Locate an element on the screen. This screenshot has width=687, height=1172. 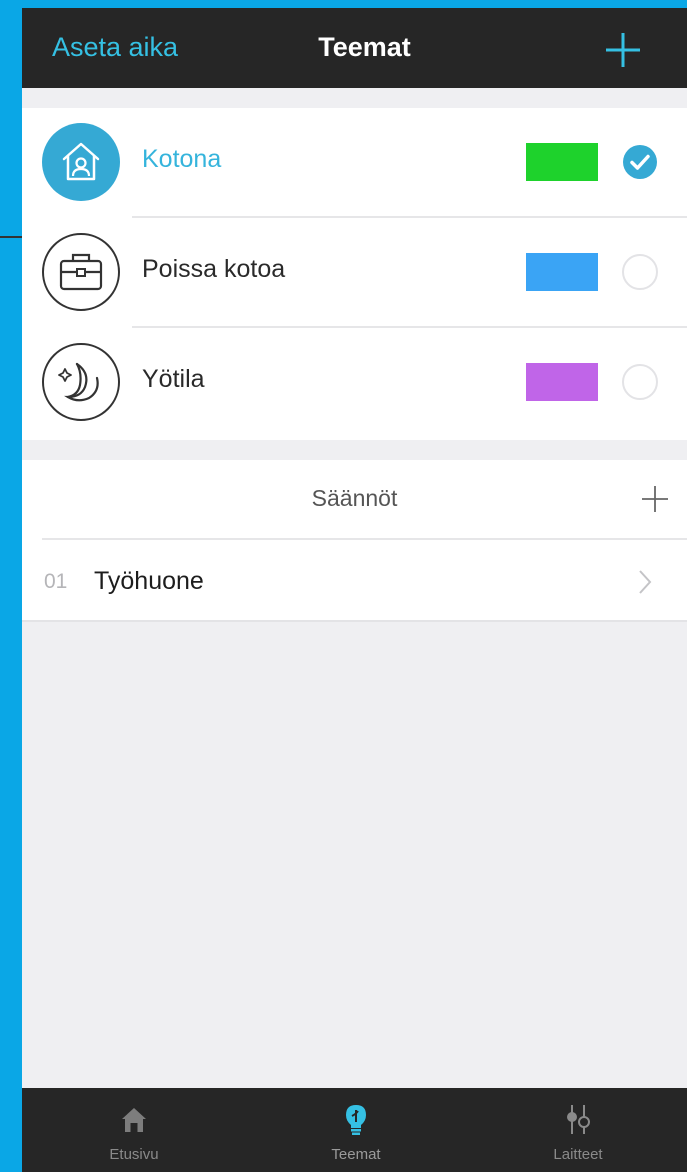
rules-header: Säännöt is located at coordinates (364, 500).